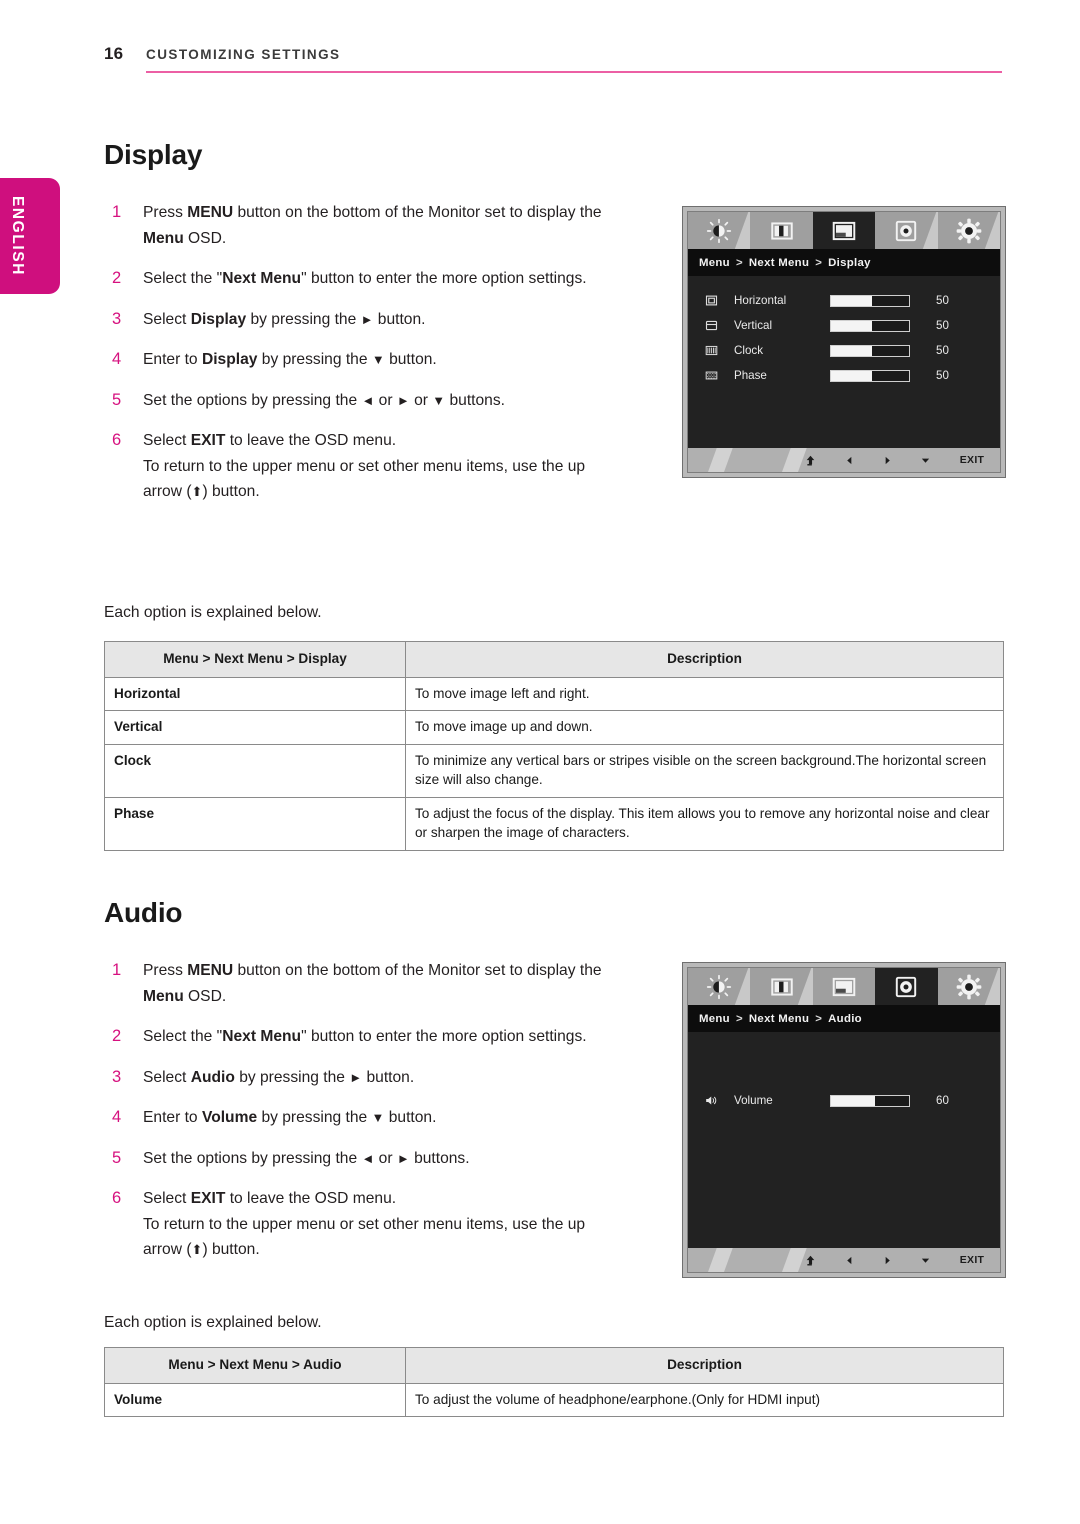  I want to click on breadcrumb-segment: Next Menu, so click(779, 262).